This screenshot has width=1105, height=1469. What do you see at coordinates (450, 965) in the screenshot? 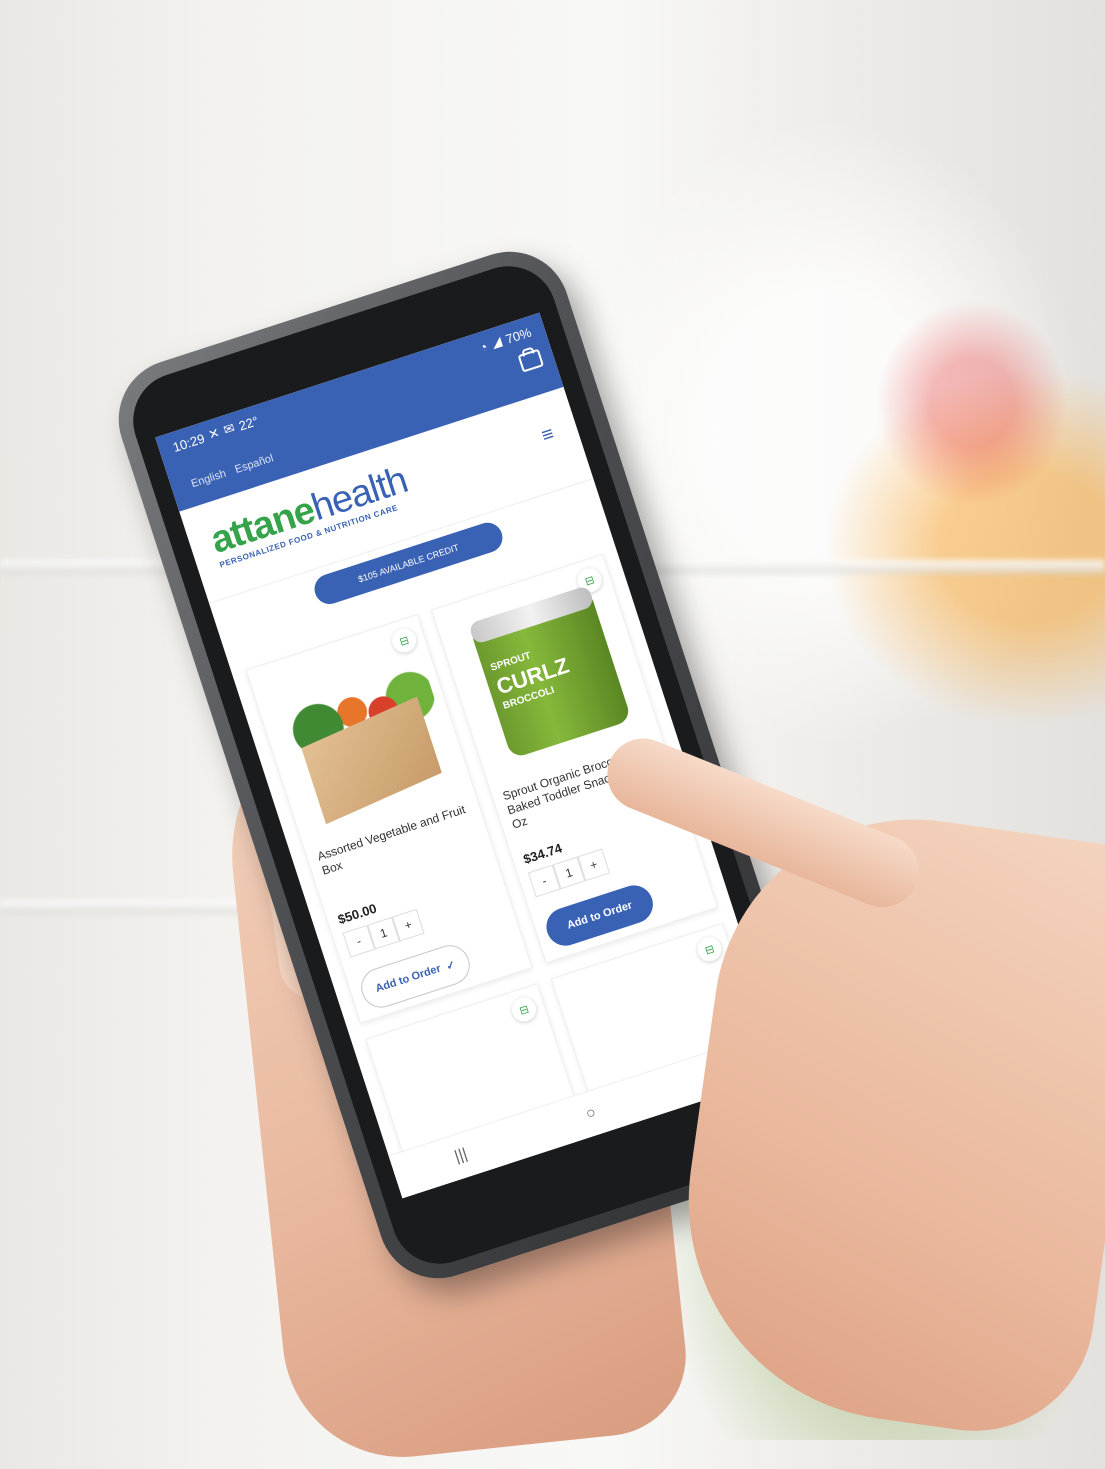
I see `check-icon: ✓` at bounding box center [450, 965].